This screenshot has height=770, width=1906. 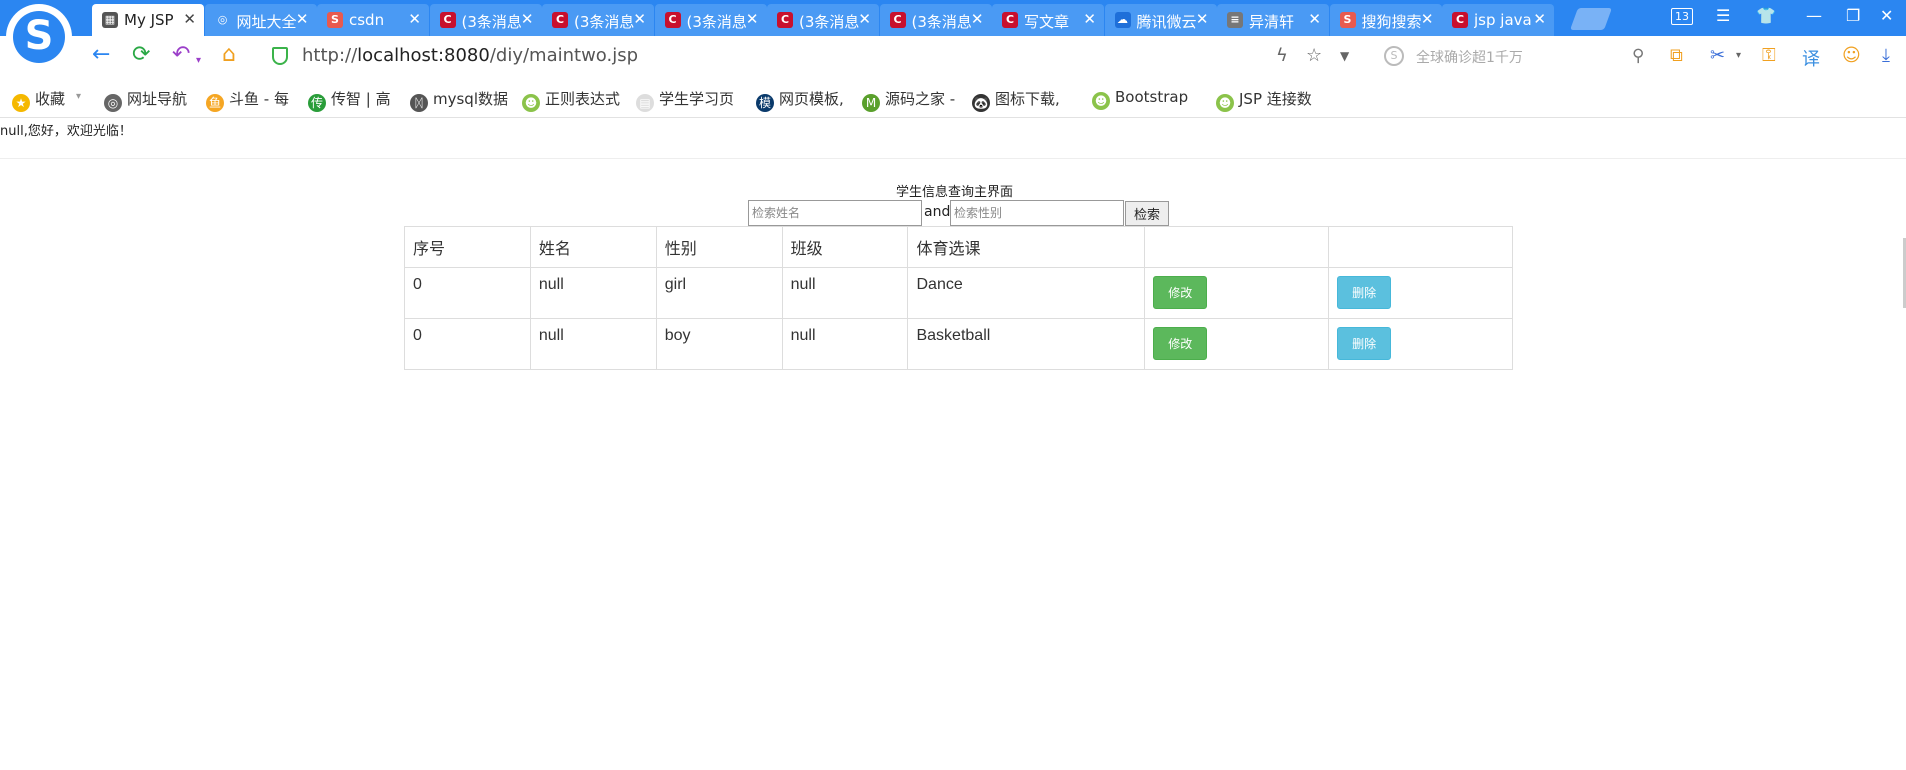 I want to click on bookmark-item: ᛞ mysql数据, so click(x=459, y=100).